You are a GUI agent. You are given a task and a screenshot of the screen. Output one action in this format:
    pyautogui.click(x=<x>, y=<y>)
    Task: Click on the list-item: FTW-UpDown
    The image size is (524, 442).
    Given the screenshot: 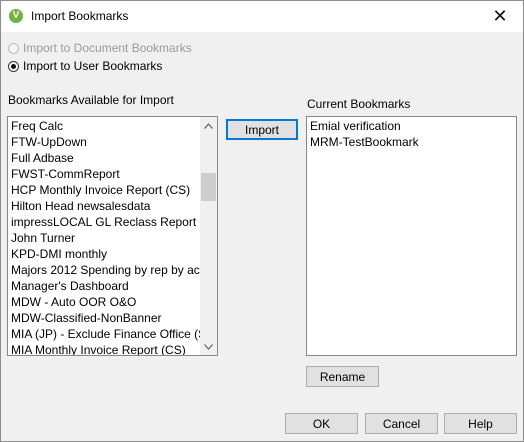 What is the action you would take?
    pyautogui.click(x=104, y=142)
    